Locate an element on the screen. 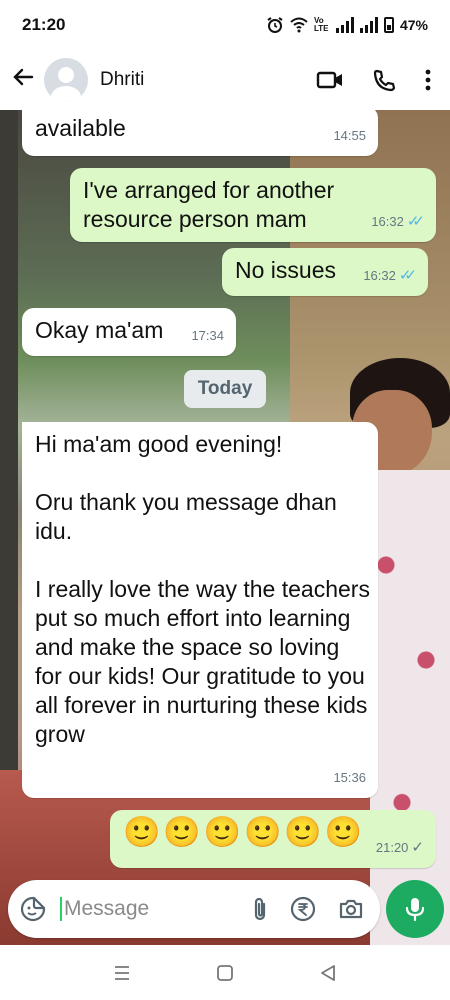 The image size is (450, 1000). more-vertical-icon is located at coordinates (428, 80).